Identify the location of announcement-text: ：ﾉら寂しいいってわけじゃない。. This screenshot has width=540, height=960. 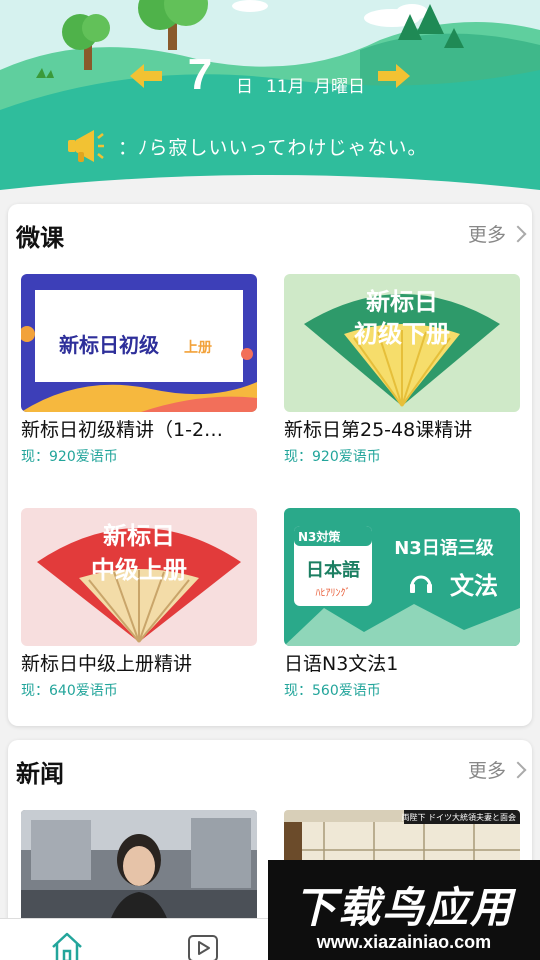
(273, 148).